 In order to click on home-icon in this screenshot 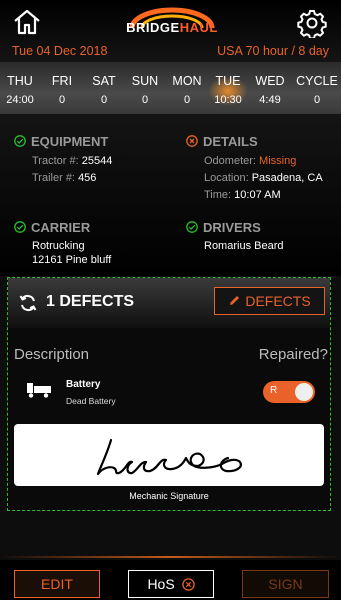, I will do `click(27, 22)`.